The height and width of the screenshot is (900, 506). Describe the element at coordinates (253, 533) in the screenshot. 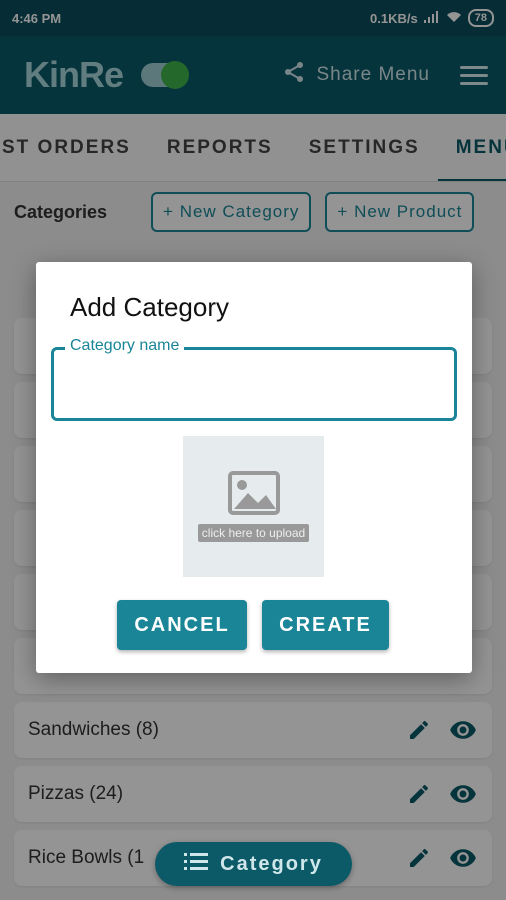

I see `upload-label: click here to upload` at that location.